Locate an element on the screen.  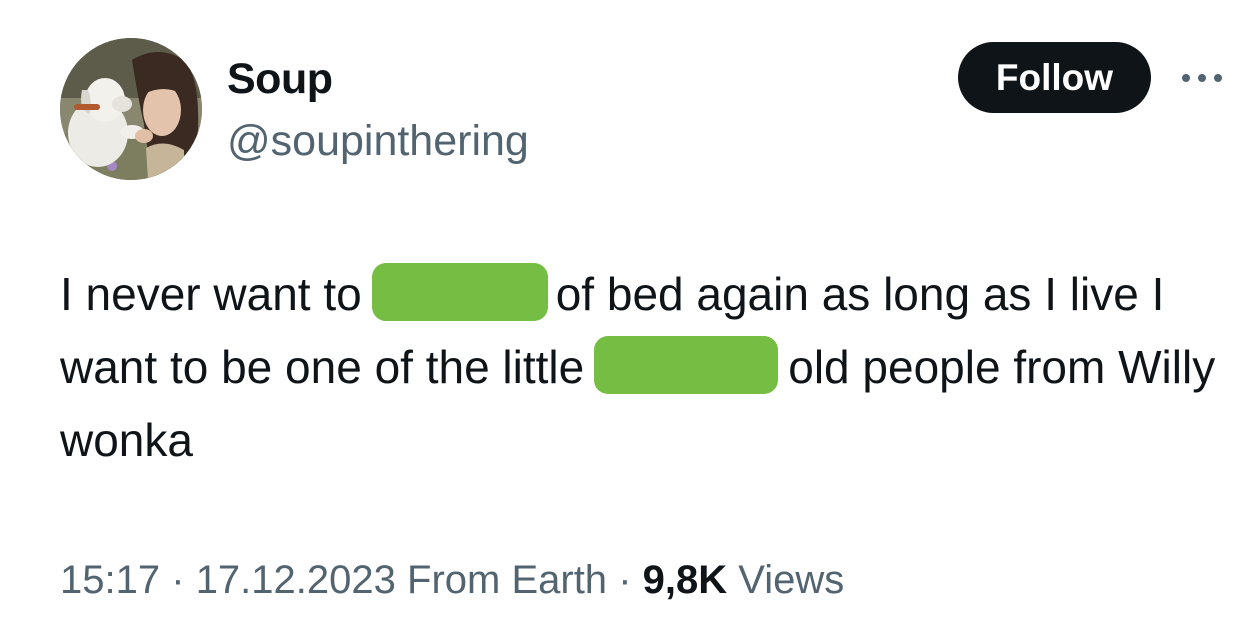
views-count: 9,8K is located at coordinates (685, 580).